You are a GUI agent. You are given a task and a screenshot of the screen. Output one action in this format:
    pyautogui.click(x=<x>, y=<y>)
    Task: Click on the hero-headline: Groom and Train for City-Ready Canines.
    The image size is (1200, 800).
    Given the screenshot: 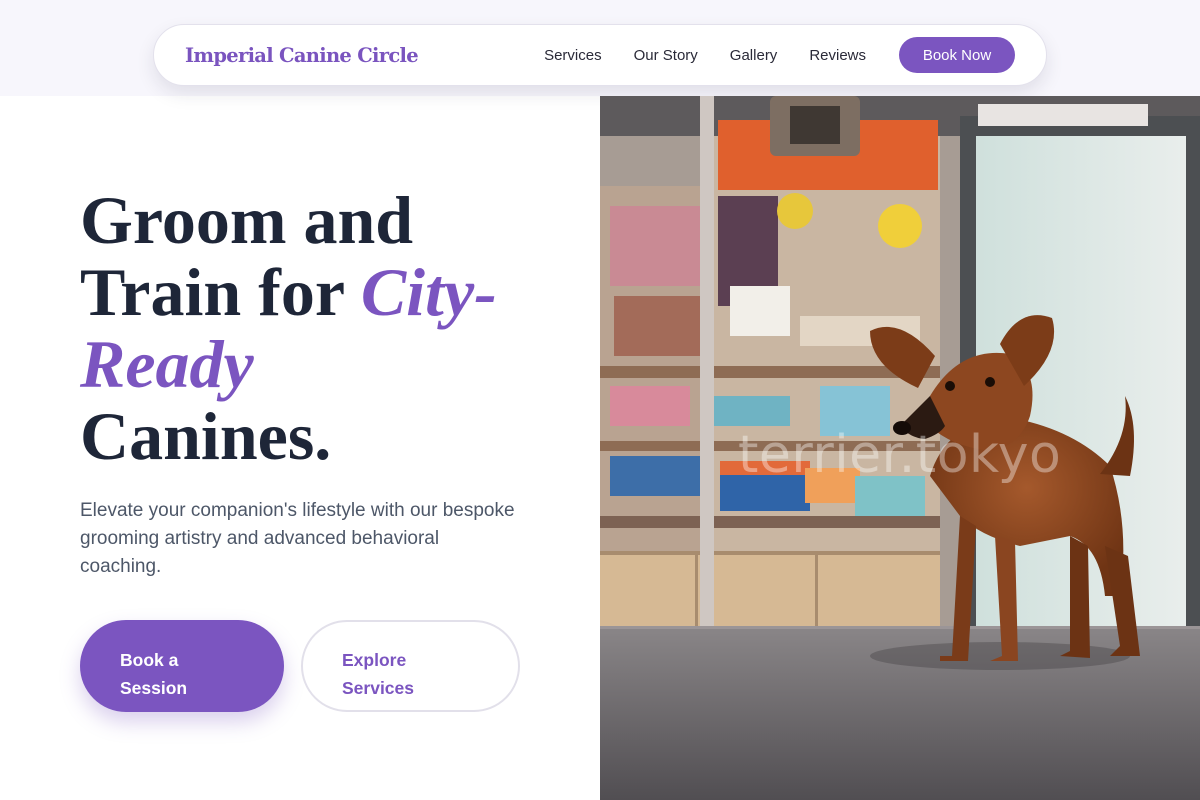 What is the action you would take?
    pyautogui.click(x=315, y=328)
    